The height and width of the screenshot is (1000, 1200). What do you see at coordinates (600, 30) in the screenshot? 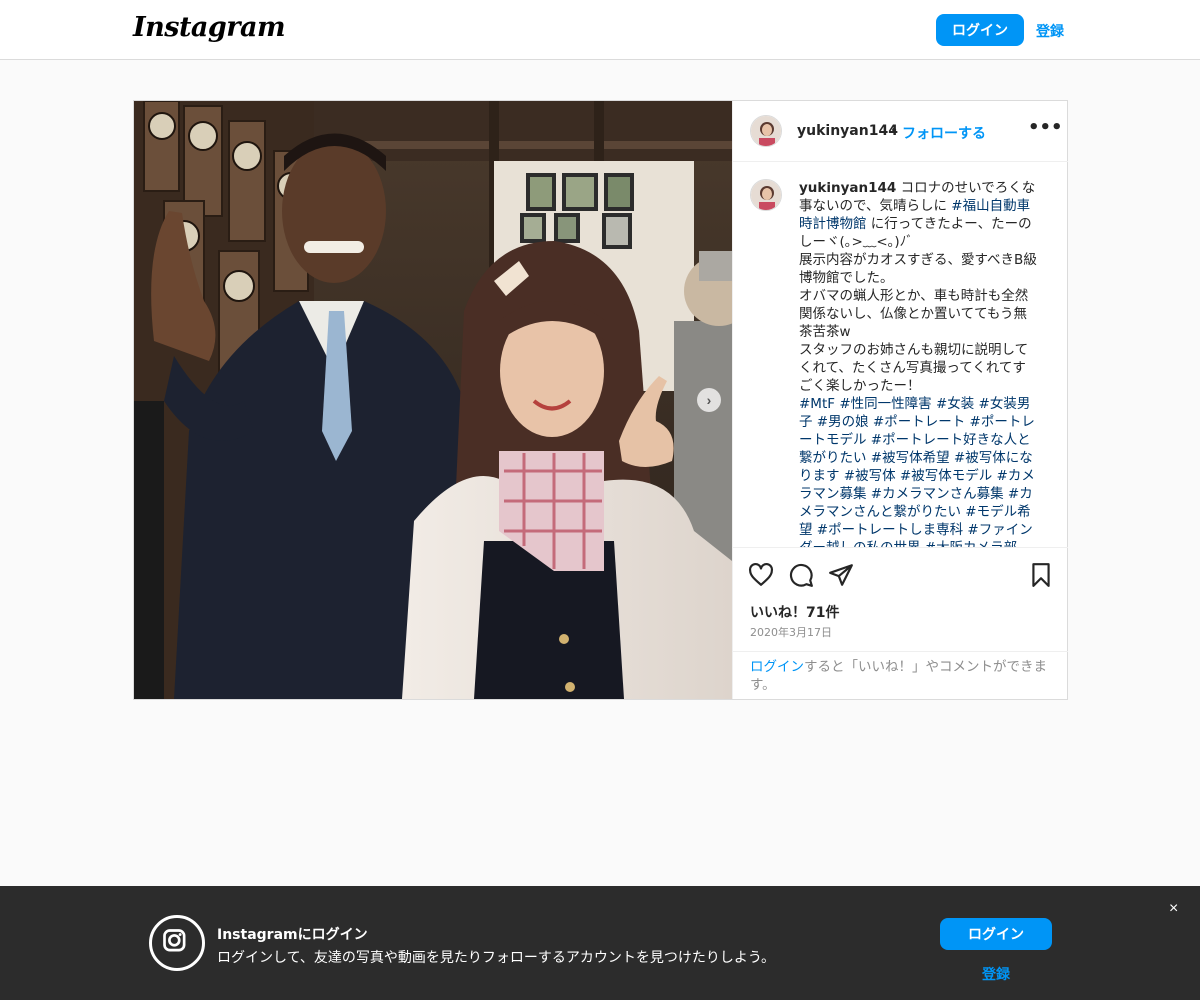
I see `top-nav: Instagram ログイン 登録` at bounding box center [600, 30].